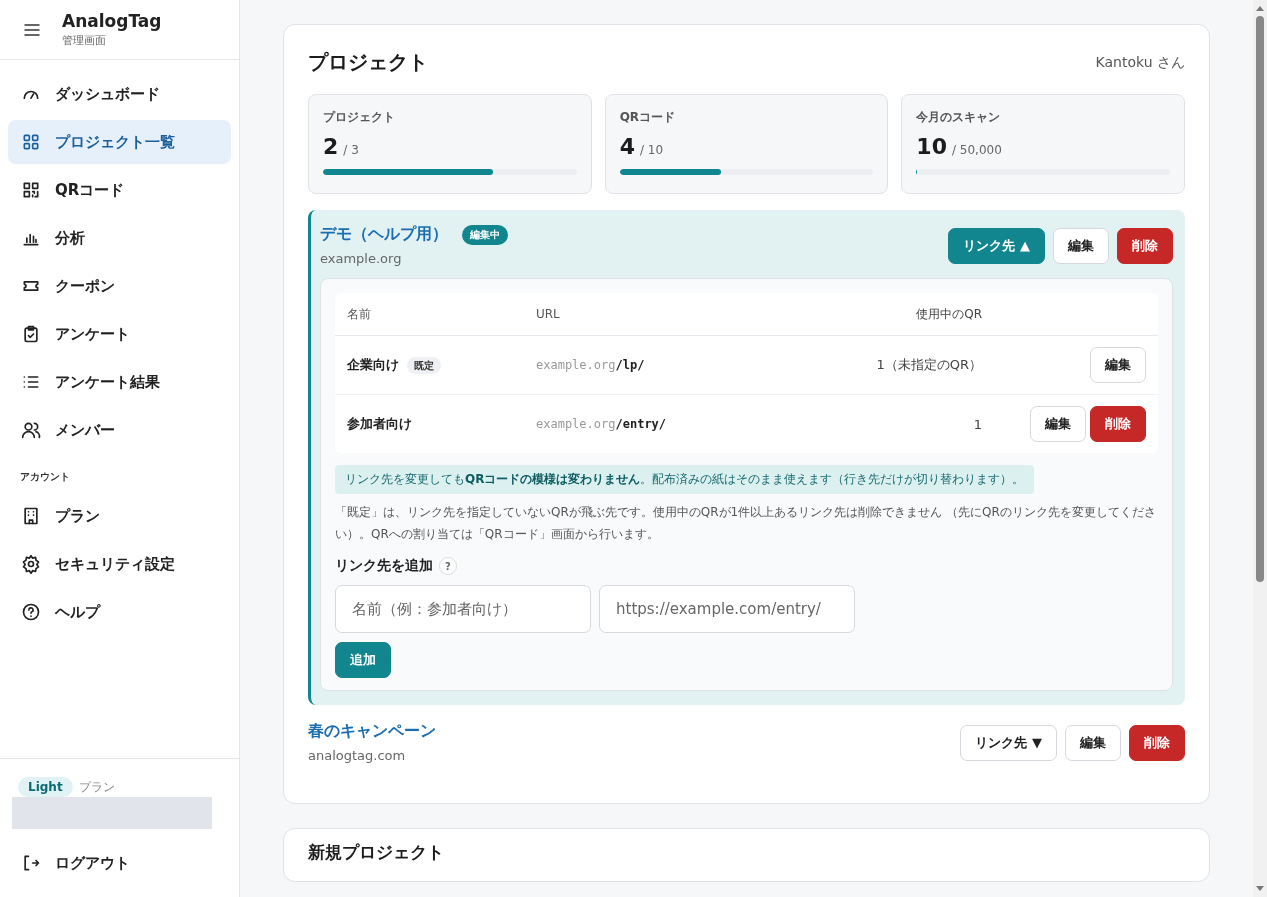 This screenshot has height=897, width=1267. What do you see at coordinates (31, 334) in the screenshot?
I see `clipboard-icon` at bounding box center [31, 334].